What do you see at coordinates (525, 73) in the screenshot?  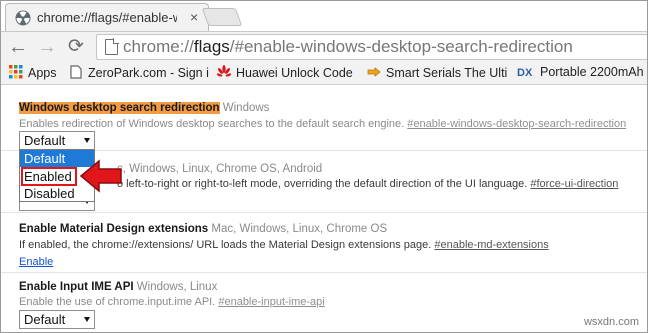 I see `dx-icon: DX` at bounding box center [525, 73].